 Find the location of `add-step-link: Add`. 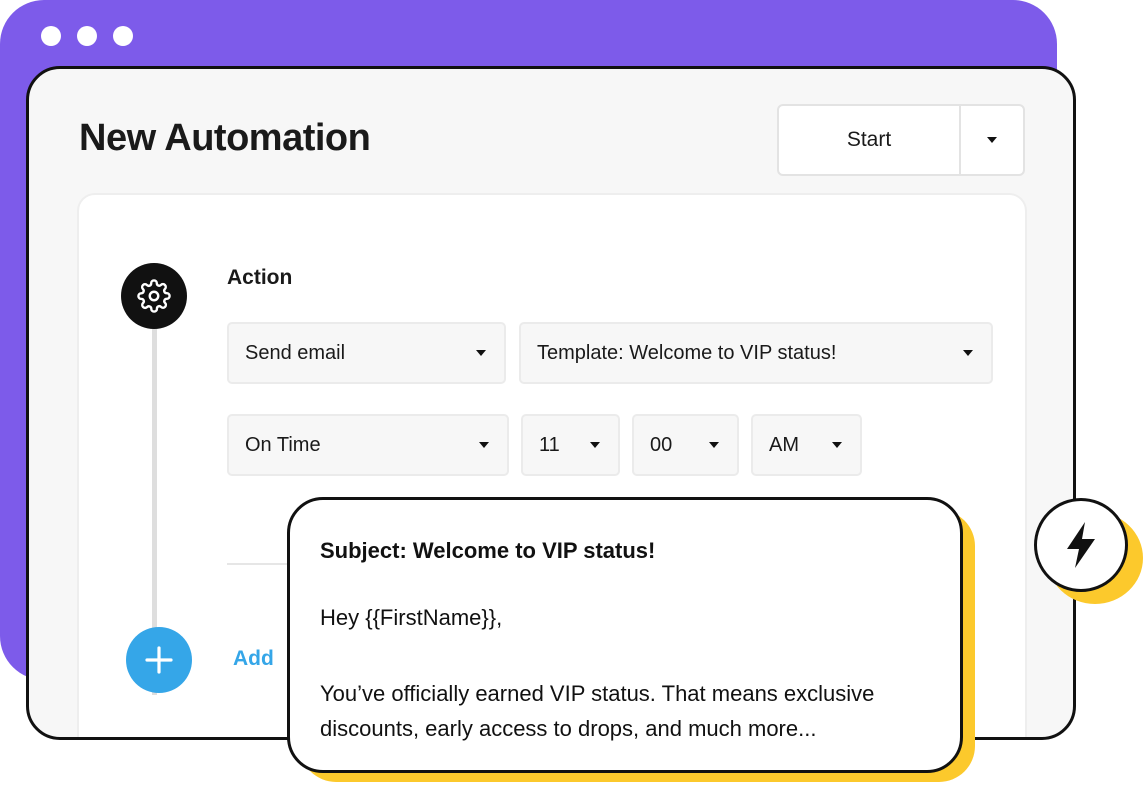

add-step-link: Add is located at coordinates (253, 659).